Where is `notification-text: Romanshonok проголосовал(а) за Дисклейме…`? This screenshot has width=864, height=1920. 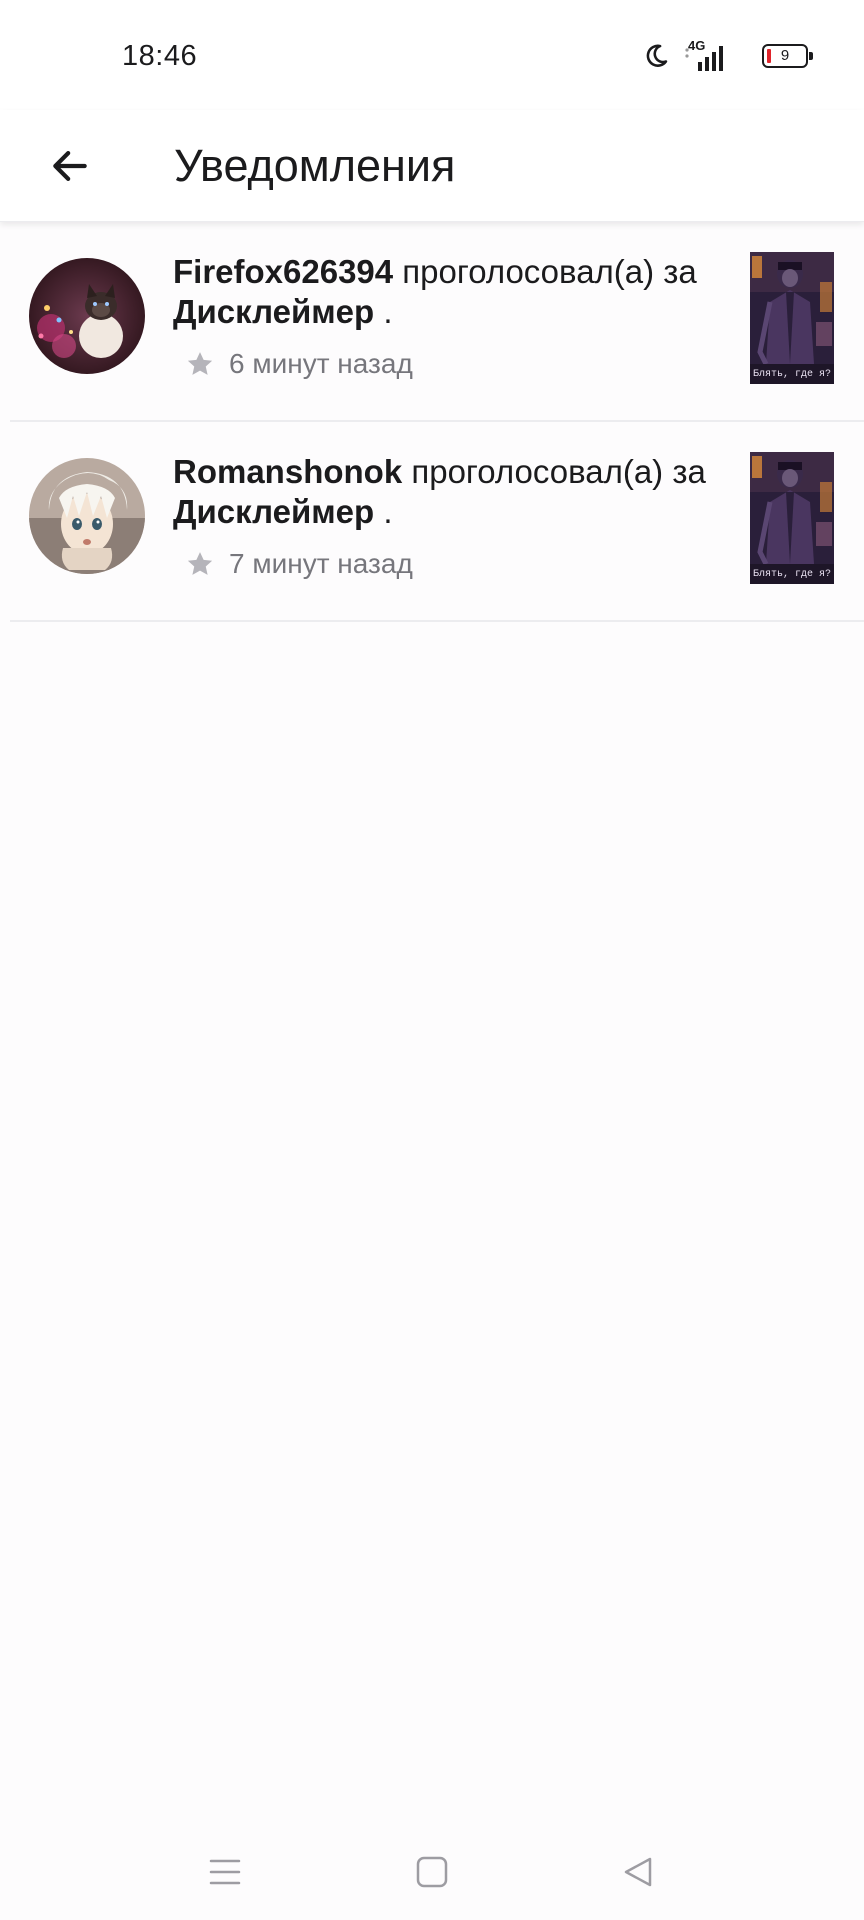 notification-text: Romanshonok проголосовал(а) за Дисклейме… is located at coordinates (453, 492).